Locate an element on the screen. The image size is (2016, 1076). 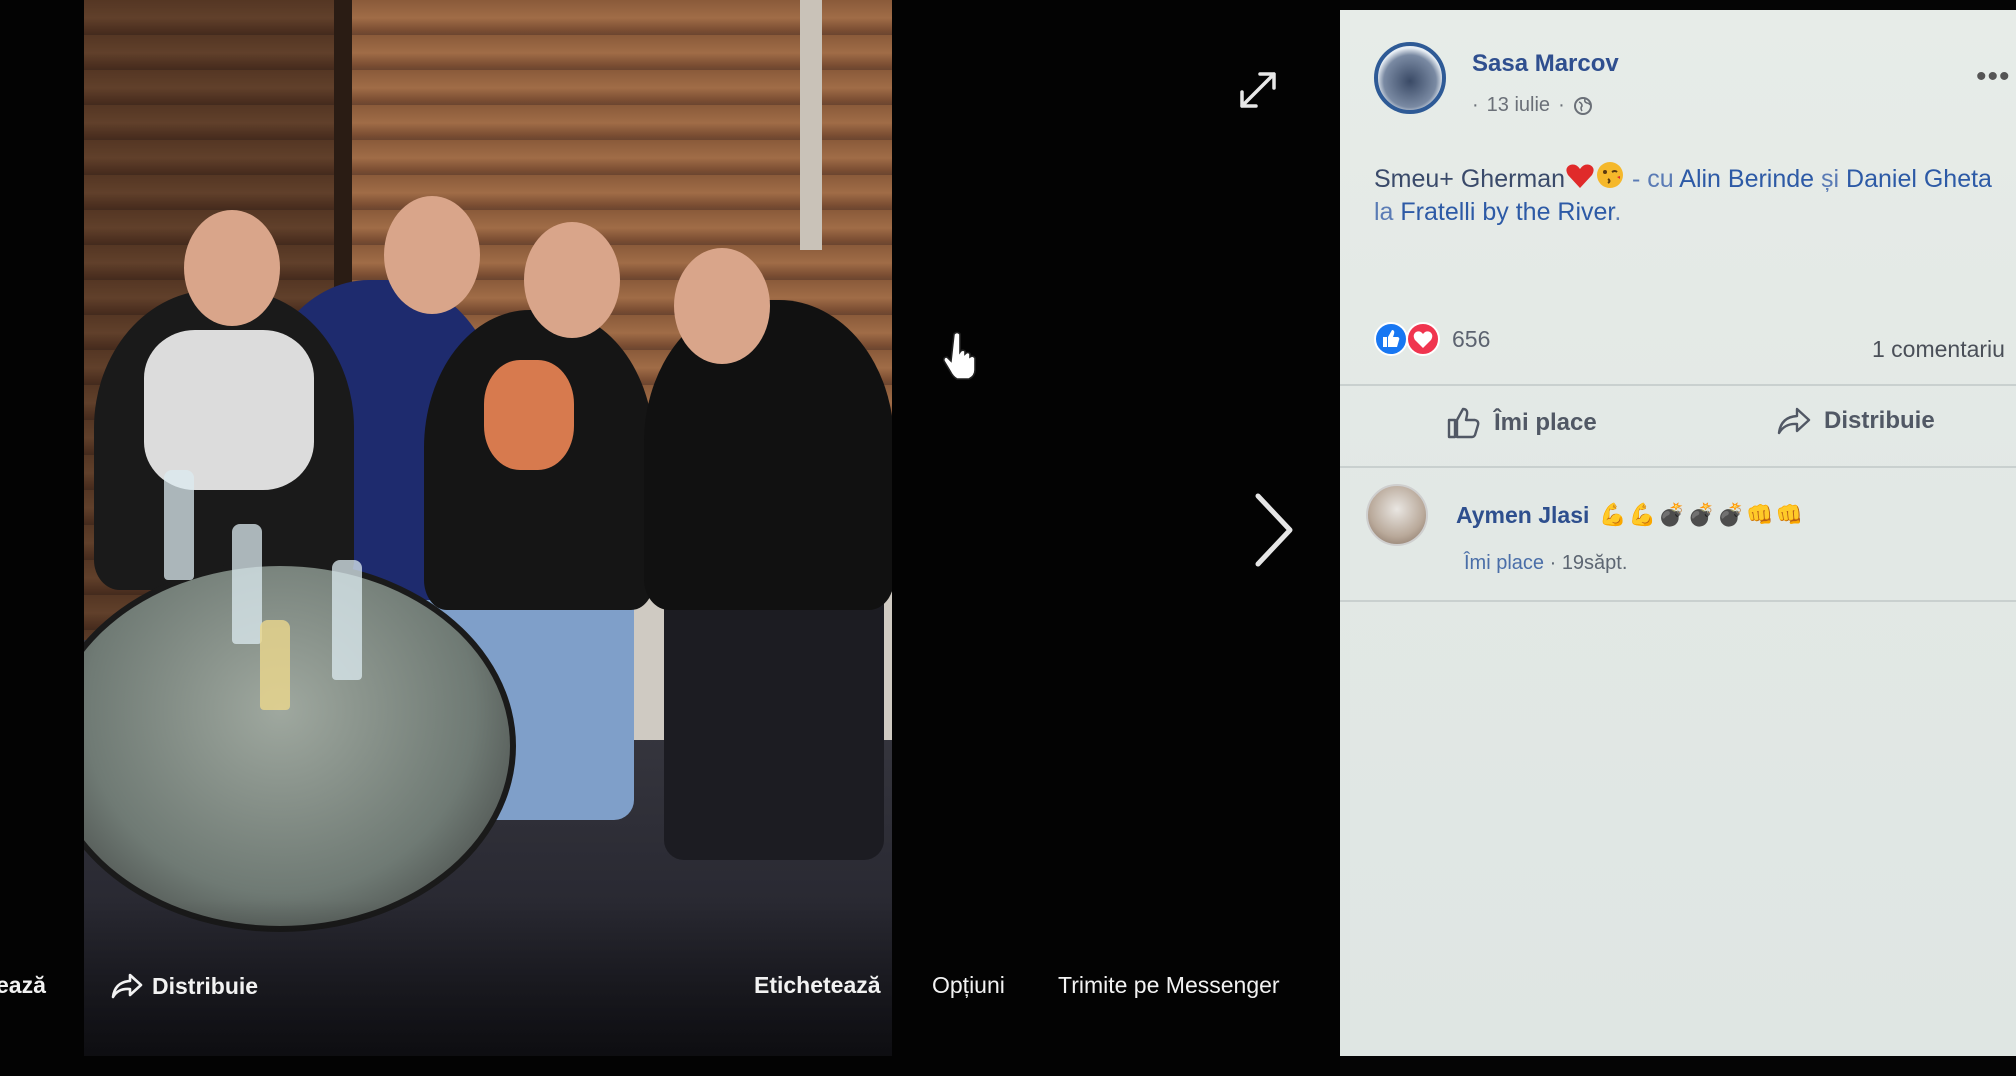
post-text-at: la is located at coordinates (1387, 212).